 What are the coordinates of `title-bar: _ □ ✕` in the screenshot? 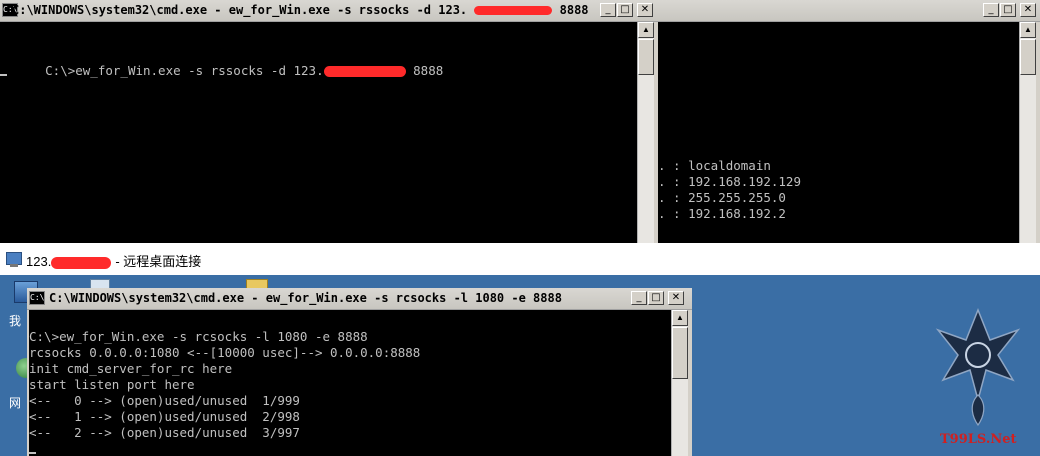 It's located at (848, 11).